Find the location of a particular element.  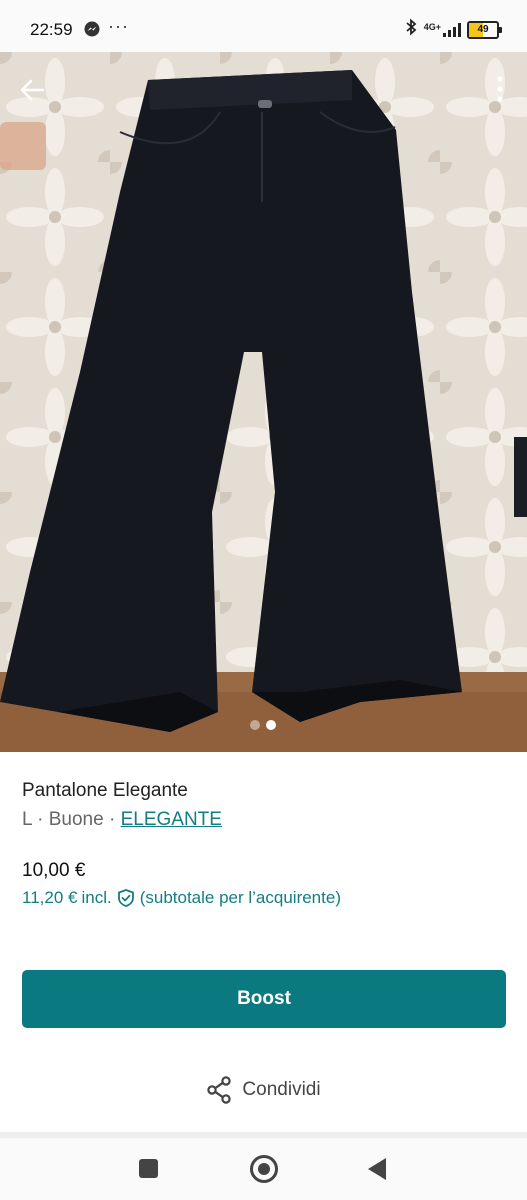

status-time: 22:59 is located at coordinates (51, 29).